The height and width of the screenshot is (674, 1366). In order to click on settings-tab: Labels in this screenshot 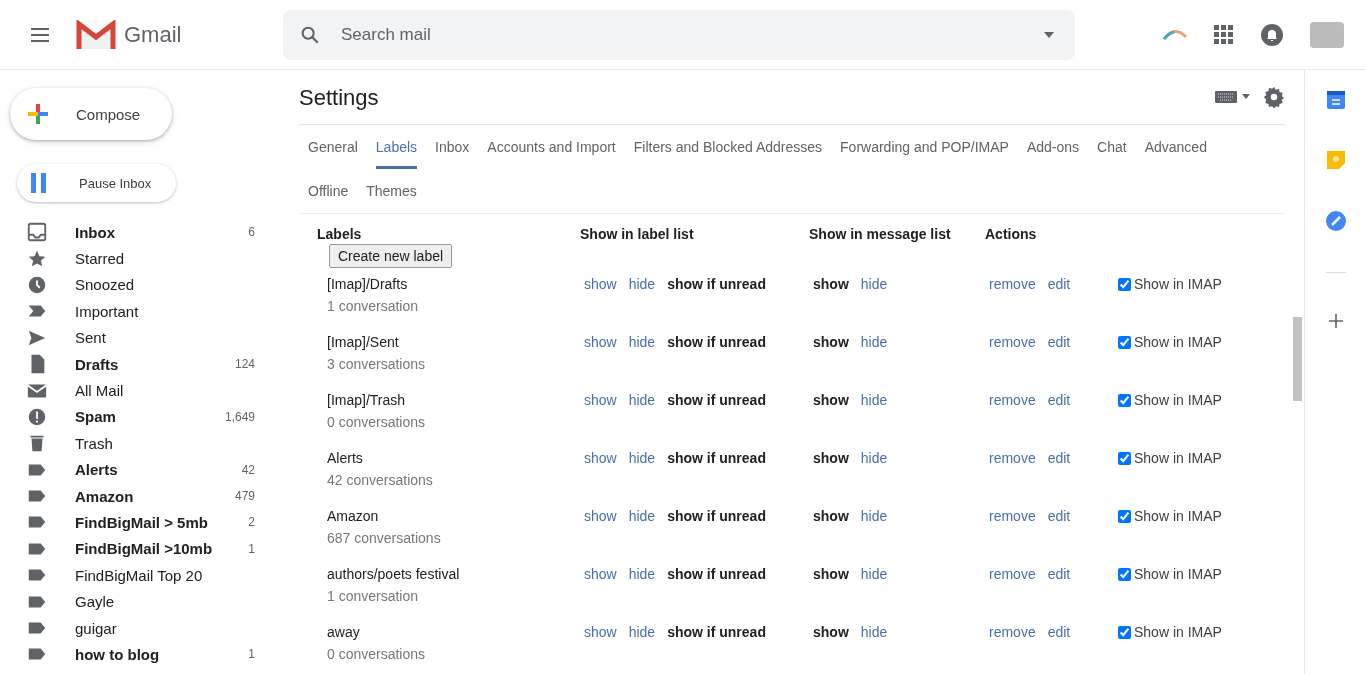, I will do `click(396, 147)`.